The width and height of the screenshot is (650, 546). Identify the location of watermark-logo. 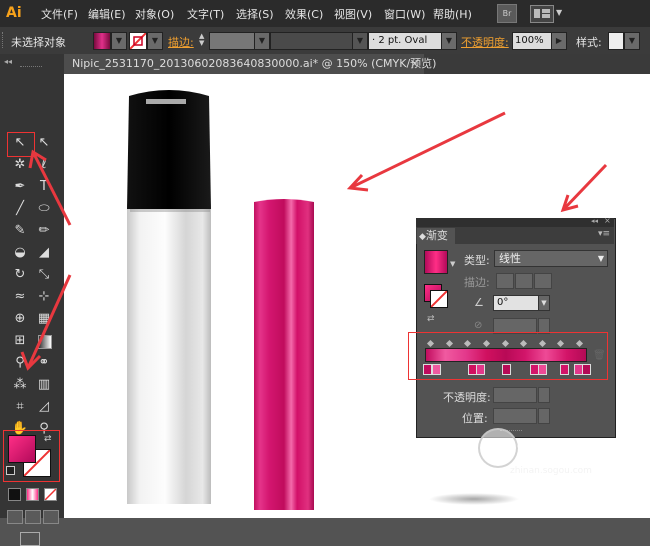
(498, 448).